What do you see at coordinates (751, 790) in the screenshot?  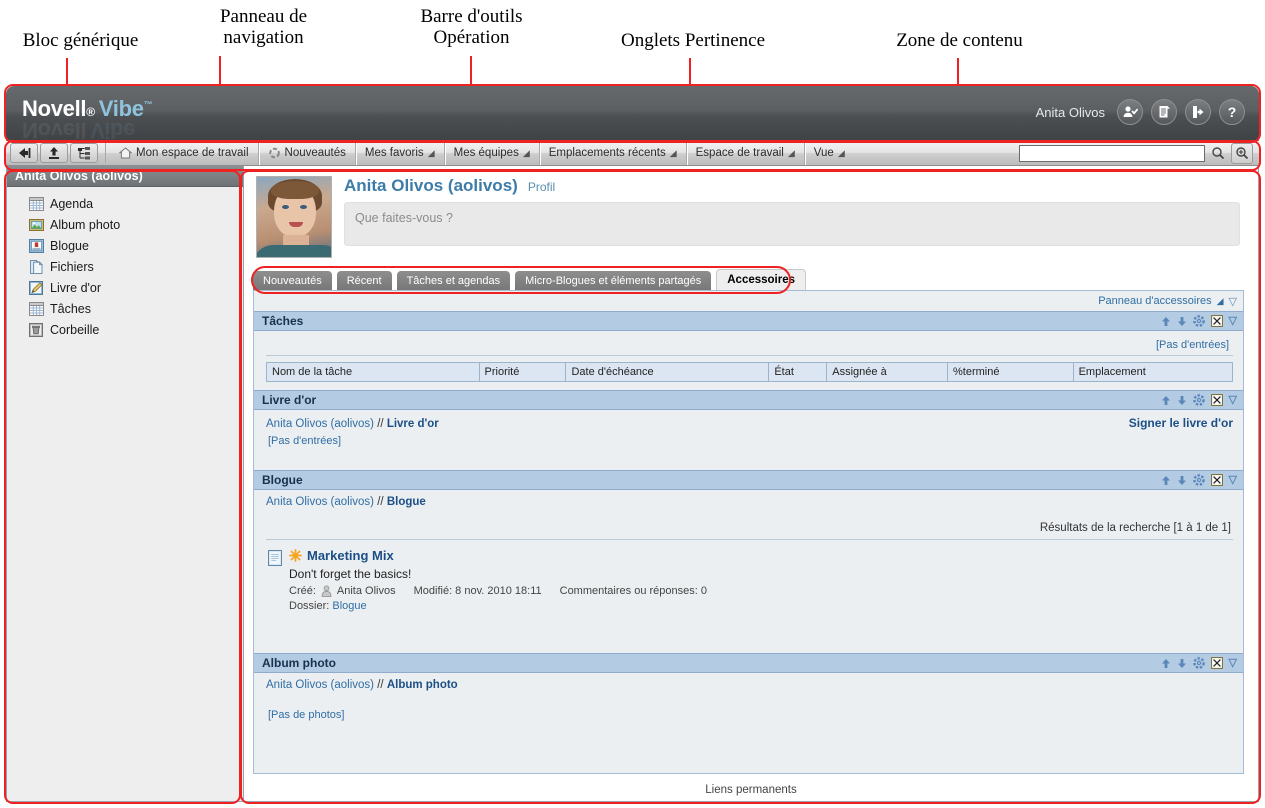 I see `permalinks-link: Liens permanents` at bounding box center [751, 790].